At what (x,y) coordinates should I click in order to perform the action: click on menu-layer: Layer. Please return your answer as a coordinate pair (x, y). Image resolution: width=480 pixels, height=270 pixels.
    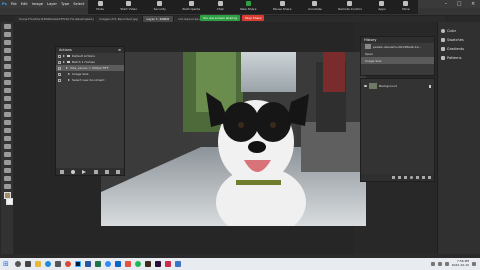
    Looking at the image, I should click on (52, 4).